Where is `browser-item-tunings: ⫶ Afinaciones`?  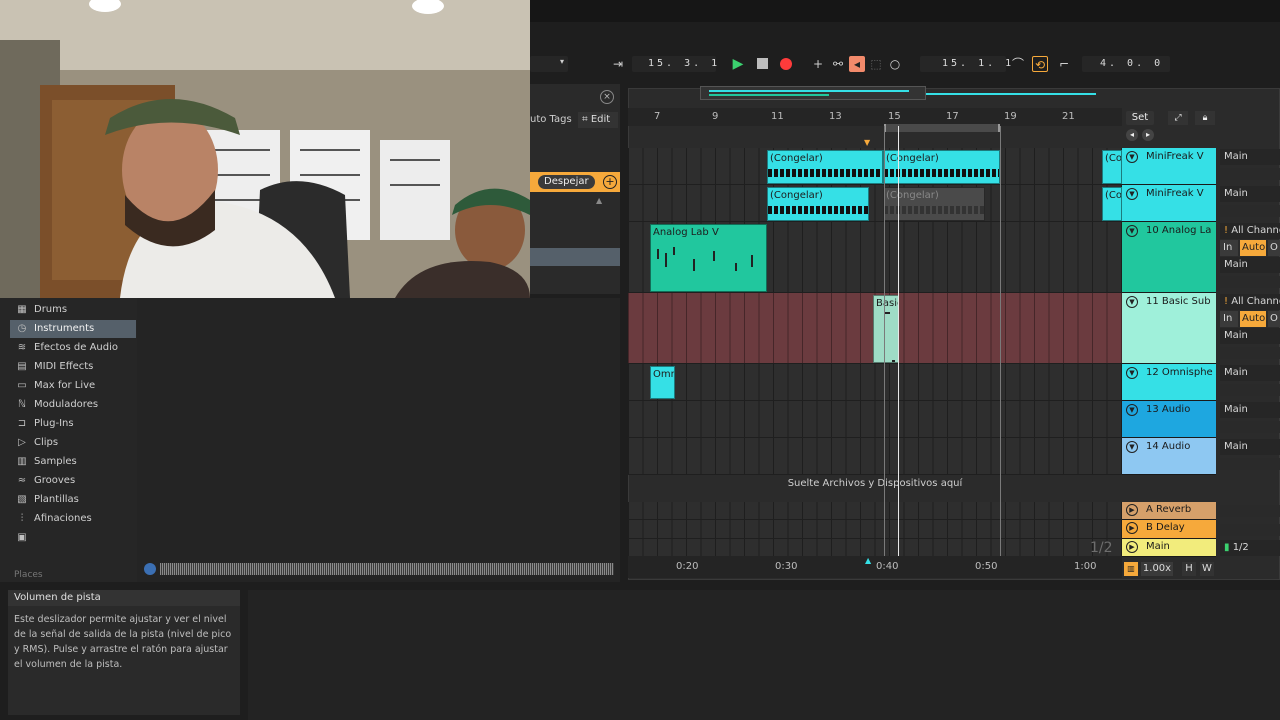
browser-item-tunings: ⫶ Afinaciones is located at coordinates (73, 519).